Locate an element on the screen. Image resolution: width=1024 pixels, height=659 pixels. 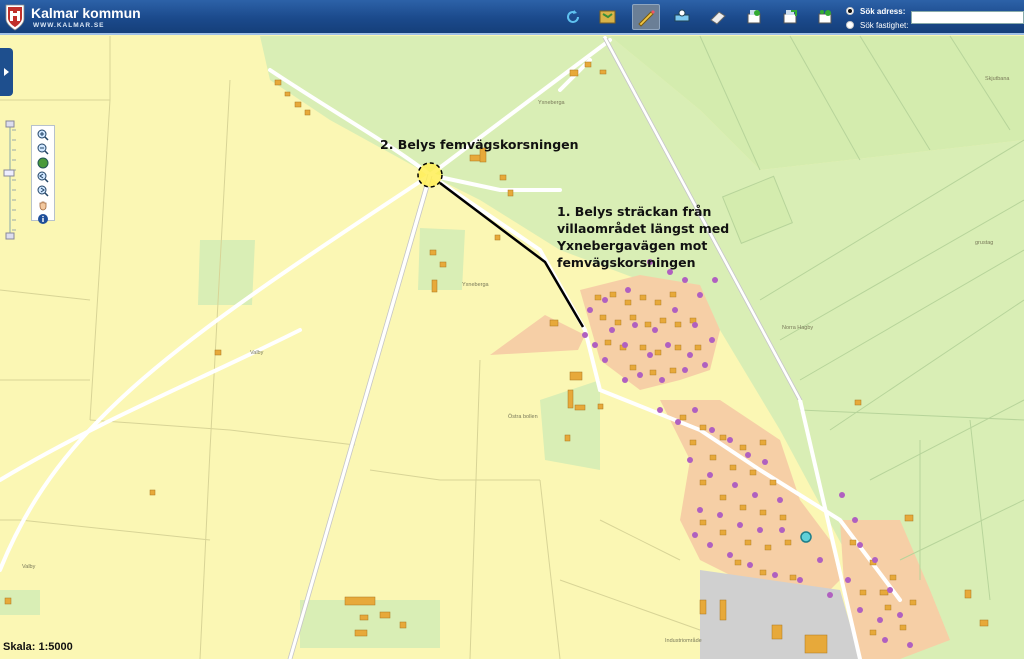
green-field is located at coordinates (226, 272).